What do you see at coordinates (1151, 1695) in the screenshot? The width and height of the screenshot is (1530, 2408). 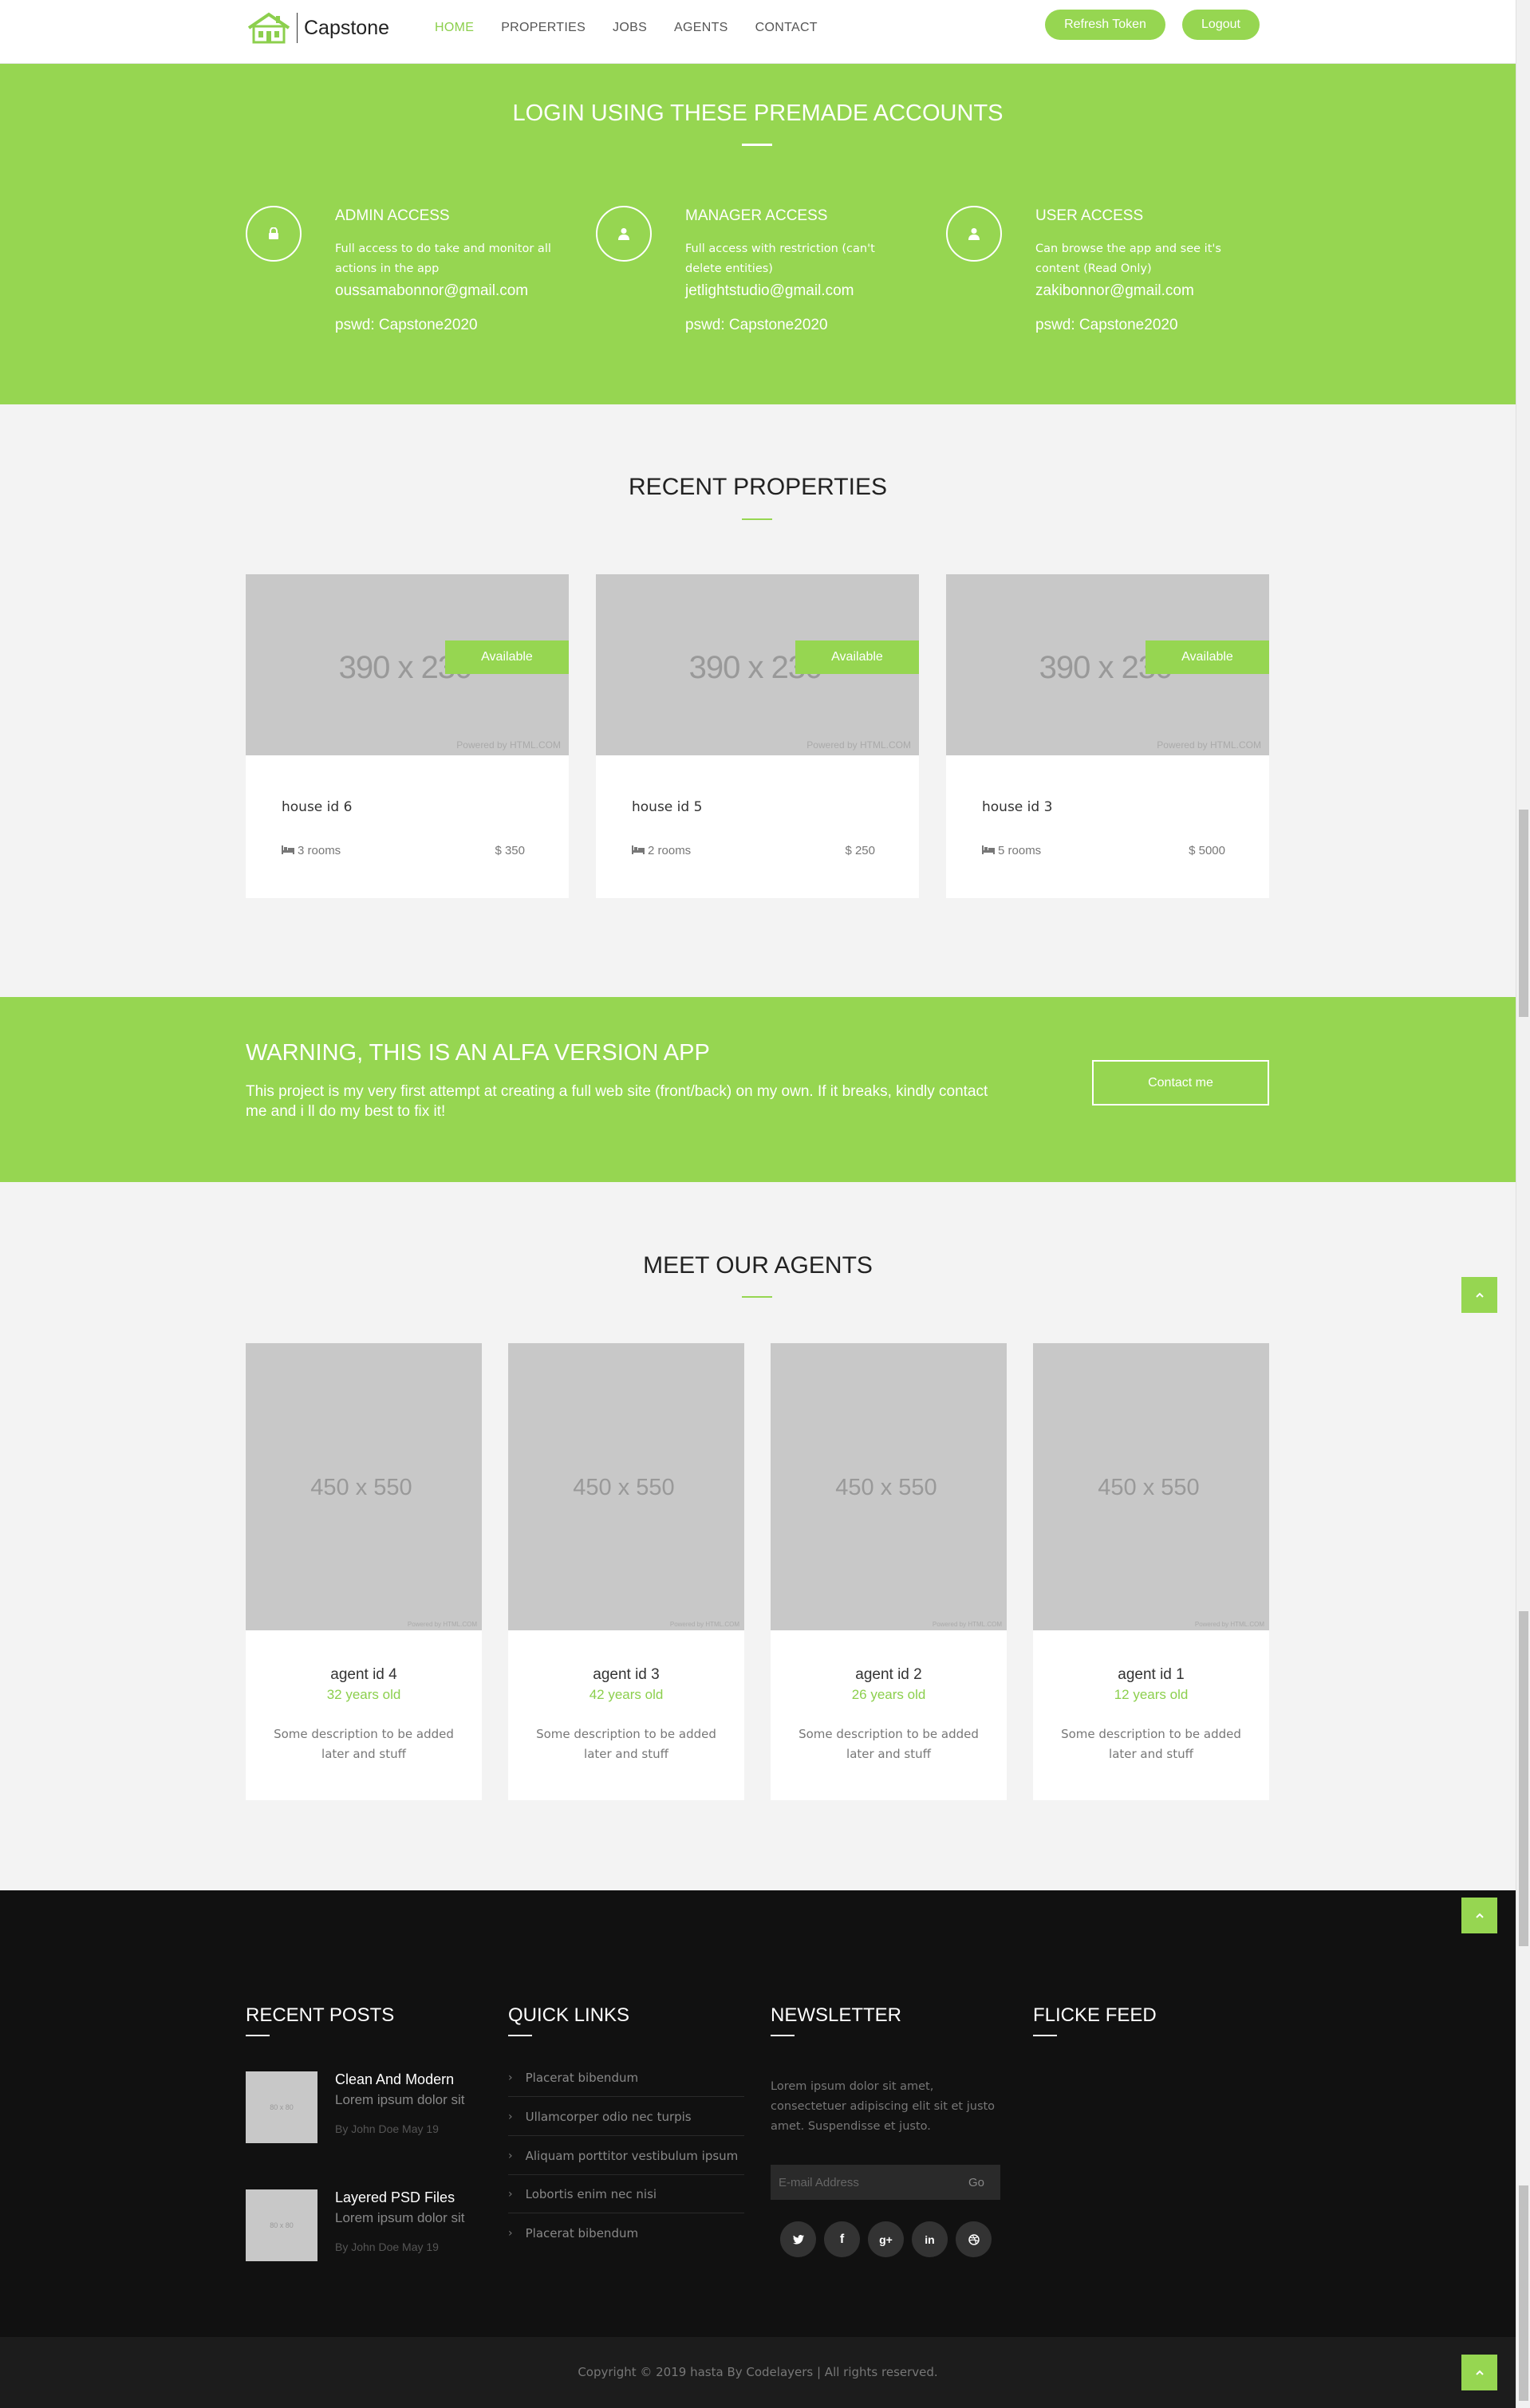 I see `agent-age: 12 years old` at bounding box center [1151, 1695].